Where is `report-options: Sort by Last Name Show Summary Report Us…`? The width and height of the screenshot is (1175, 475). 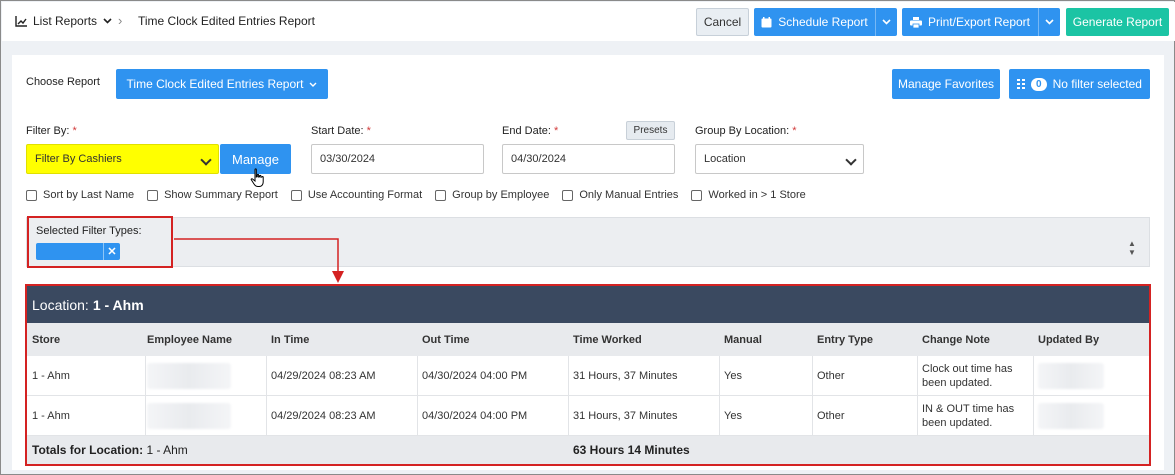
report-options: Sort by Last Name Show Summary Report Us… is located at coordinates (416, 195).